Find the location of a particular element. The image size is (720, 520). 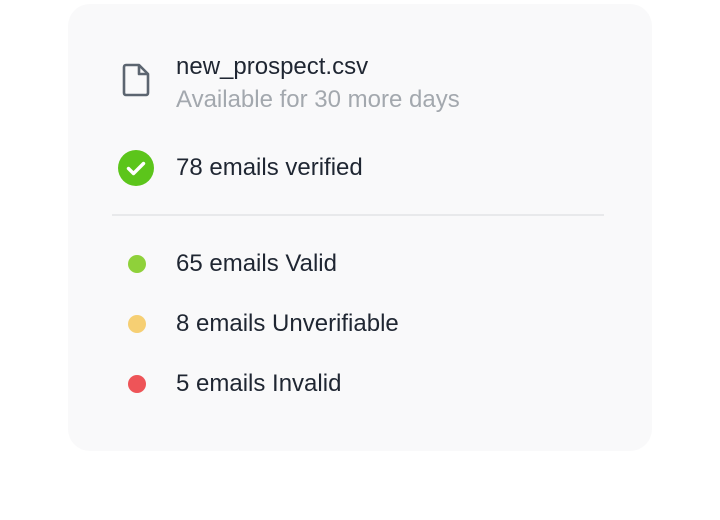

stat-label: 5 emails Invalid is located at coordinates (259, 383).